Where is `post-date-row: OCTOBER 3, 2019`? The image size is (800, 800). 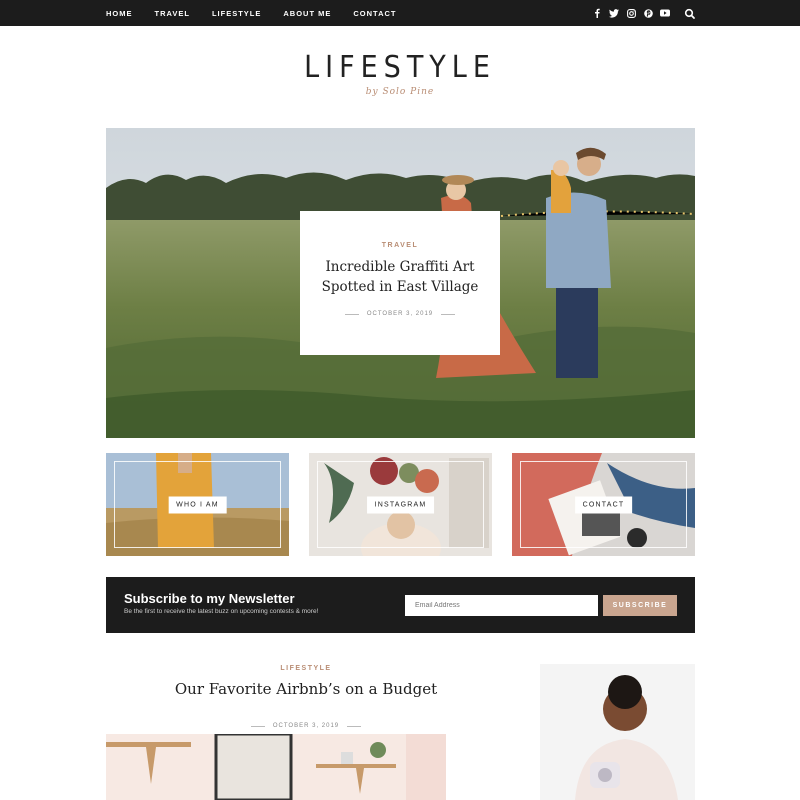 post-date-row: OCTOBER 3, 2019 is located at coordinates (306, 726).